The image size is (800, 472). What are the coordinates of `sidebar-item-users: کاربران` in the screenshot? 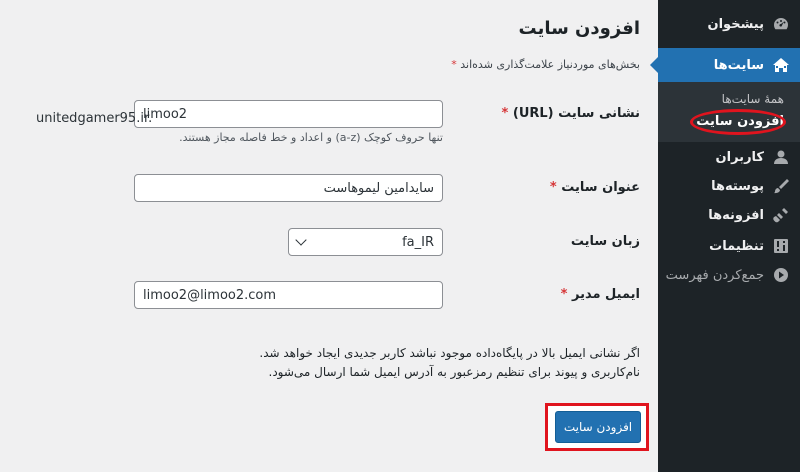 It's located at (729, 157).